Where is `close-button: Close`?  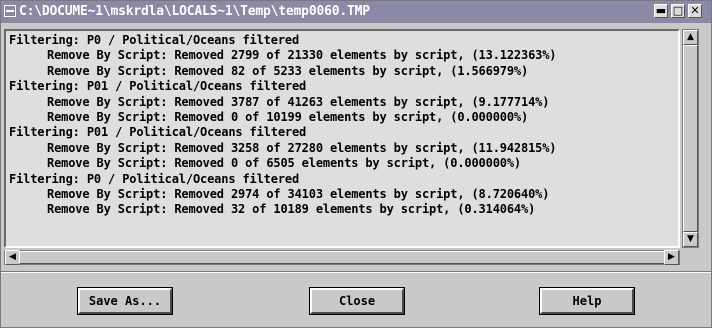
close-button: Close is located at coordinates (357, 301).